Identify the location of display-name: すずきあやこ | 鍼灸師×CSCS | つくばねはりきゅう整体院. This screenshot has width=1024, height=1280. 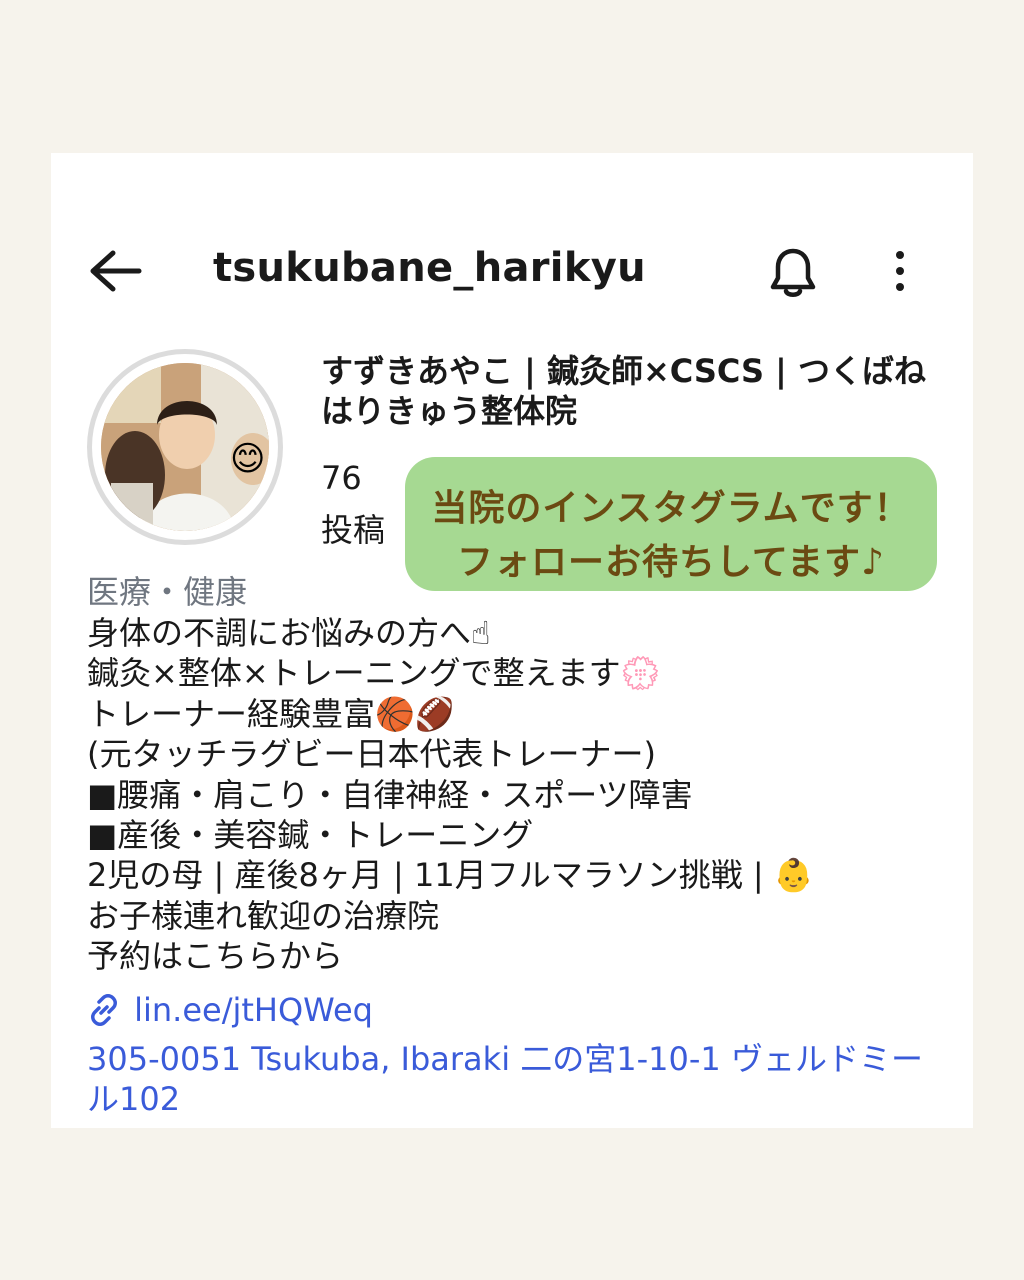
(624, 391).